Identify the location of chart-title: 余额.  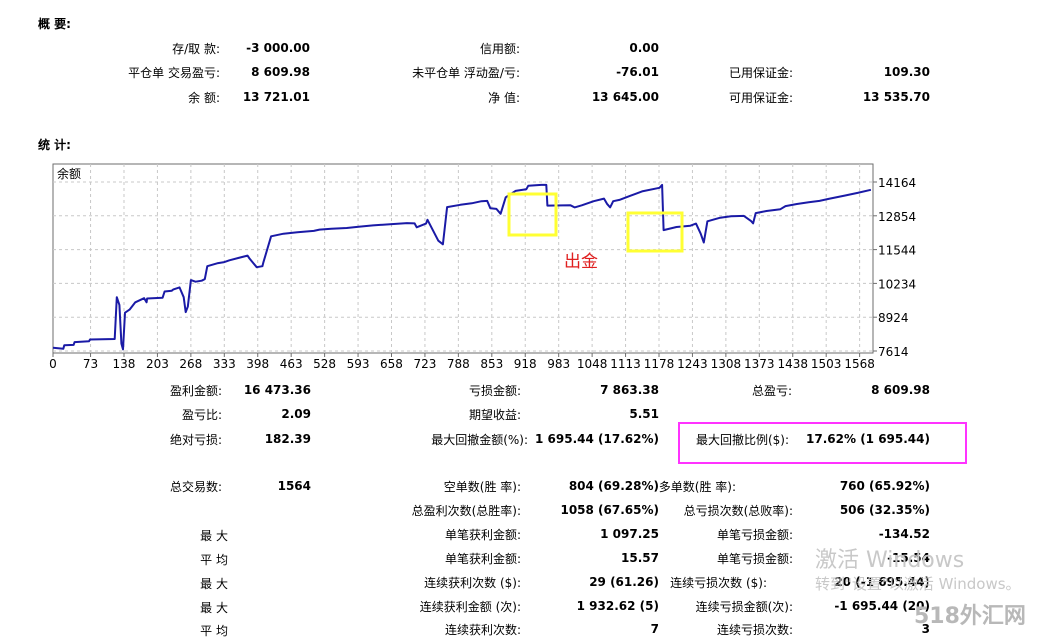
(69, 173).